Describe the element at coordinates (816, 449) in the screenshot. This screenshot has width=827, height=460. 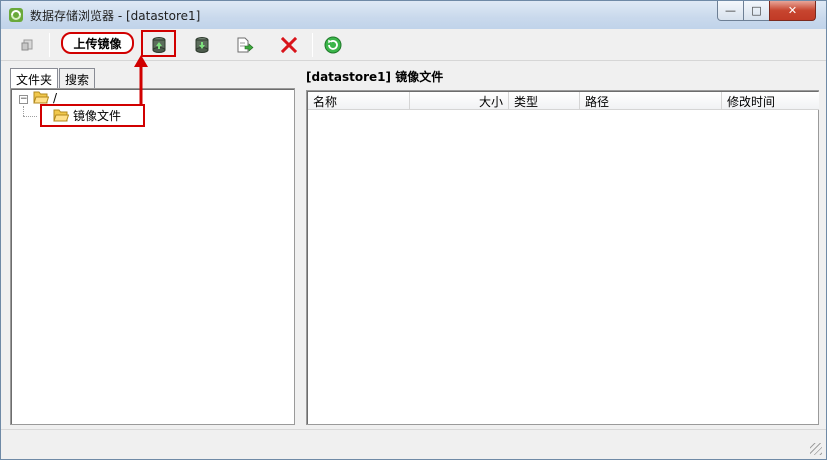
I see `resize-grip` at that location.